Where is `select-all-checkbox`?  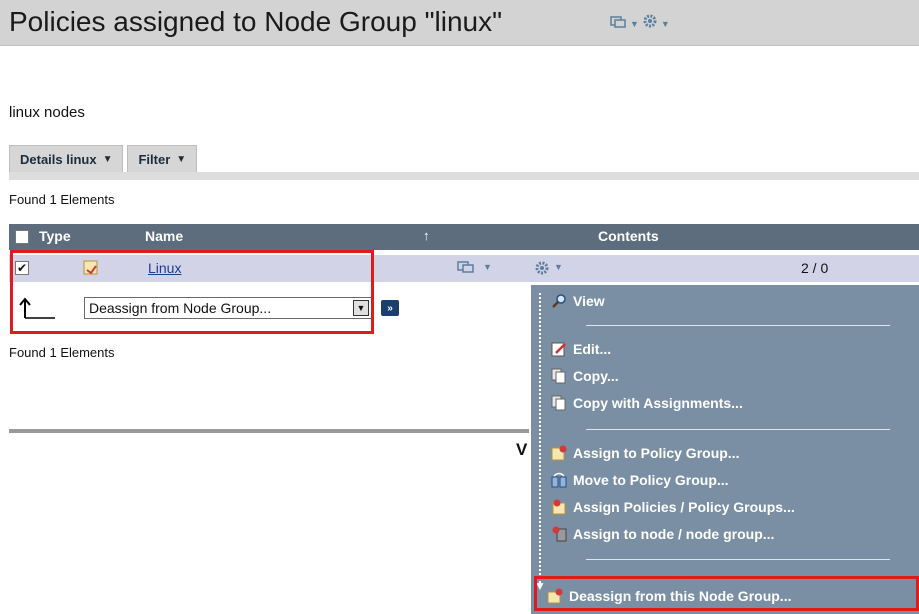 select-all-checkbox is located at coordinates (22, 237).